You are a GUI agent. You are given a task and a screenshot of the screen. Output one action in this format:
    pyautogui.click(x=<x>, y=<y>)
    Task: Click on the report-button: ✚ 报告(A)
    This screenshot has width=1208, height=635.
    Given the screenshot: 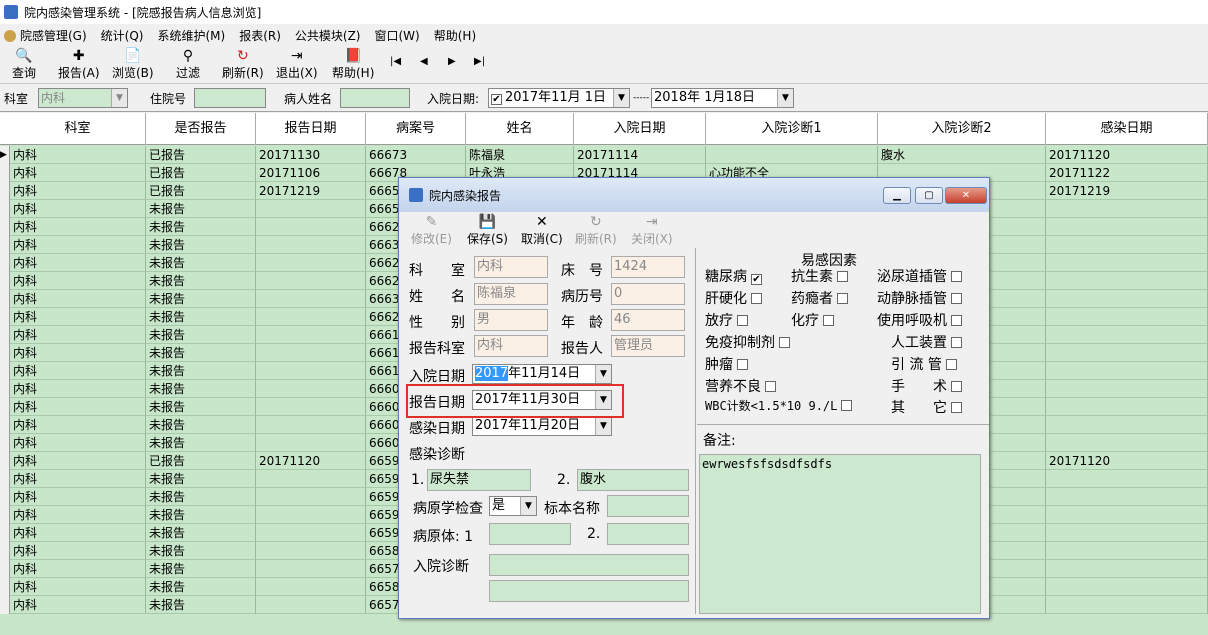 What is the action you would take?
    pyautogui.click(x=79, y=64)
    